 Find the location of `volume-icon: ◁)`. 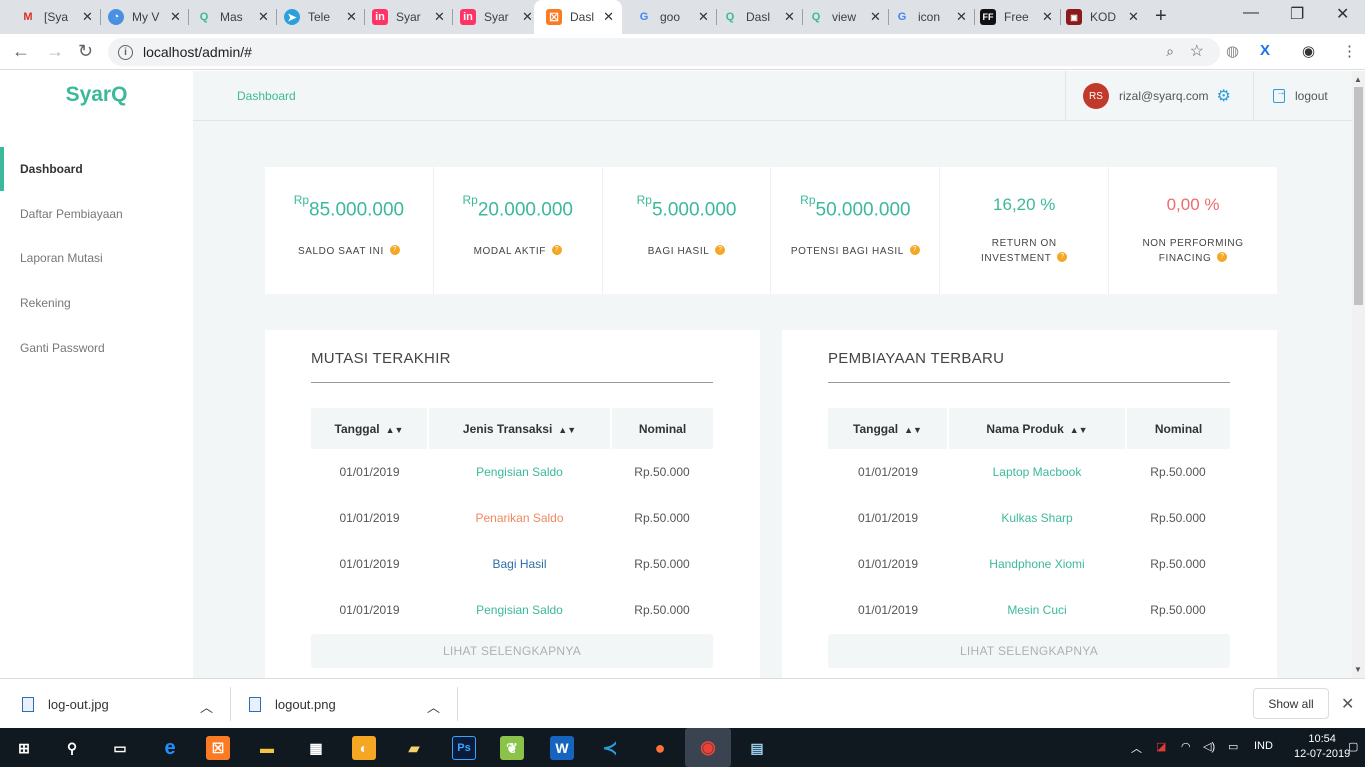

volume-icon: ◁) is located at coordinates (1209, 746).